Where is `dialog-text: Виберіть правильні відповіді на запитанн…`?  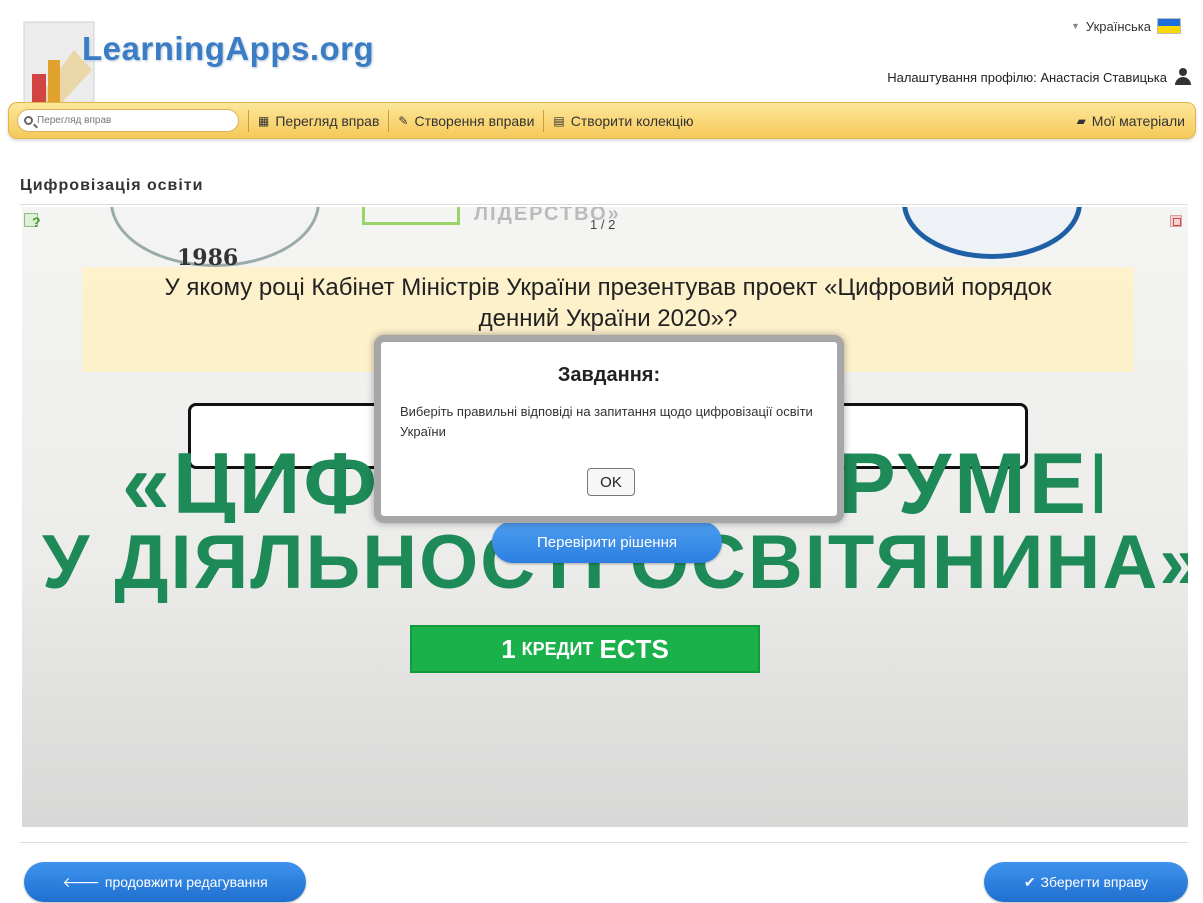 dialog-text: Виберіть правильні відповіді на запитанн… is located at coordinates (606, 421).